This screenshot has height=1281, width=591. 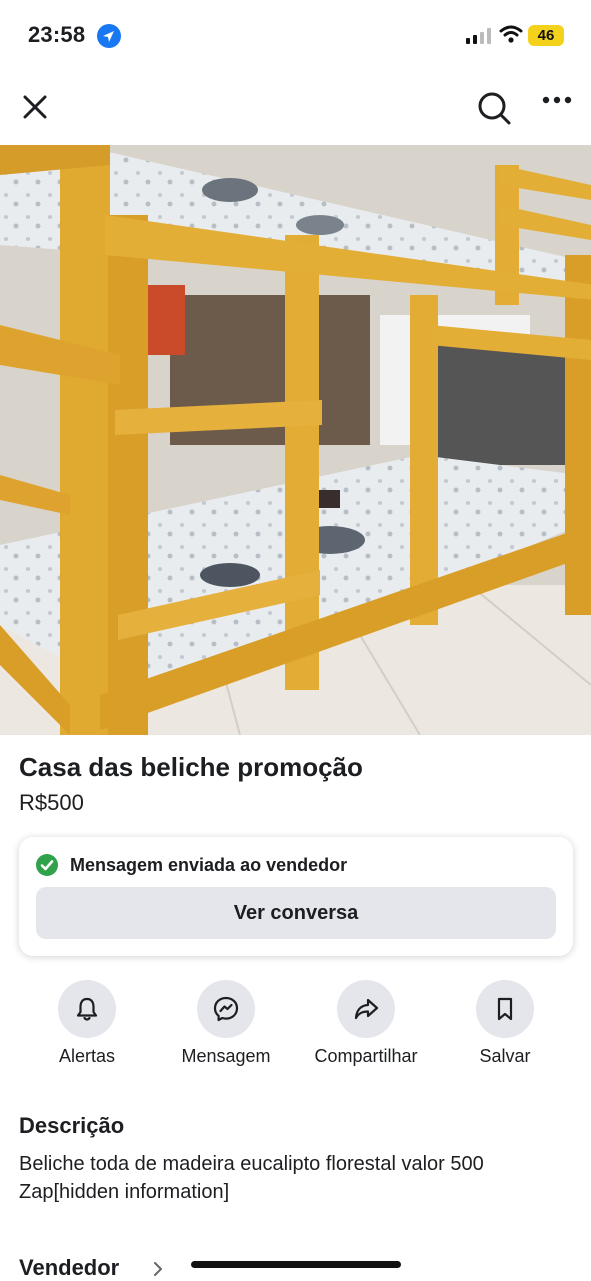 I want to click on close-icon, so click(x=35, y=107).